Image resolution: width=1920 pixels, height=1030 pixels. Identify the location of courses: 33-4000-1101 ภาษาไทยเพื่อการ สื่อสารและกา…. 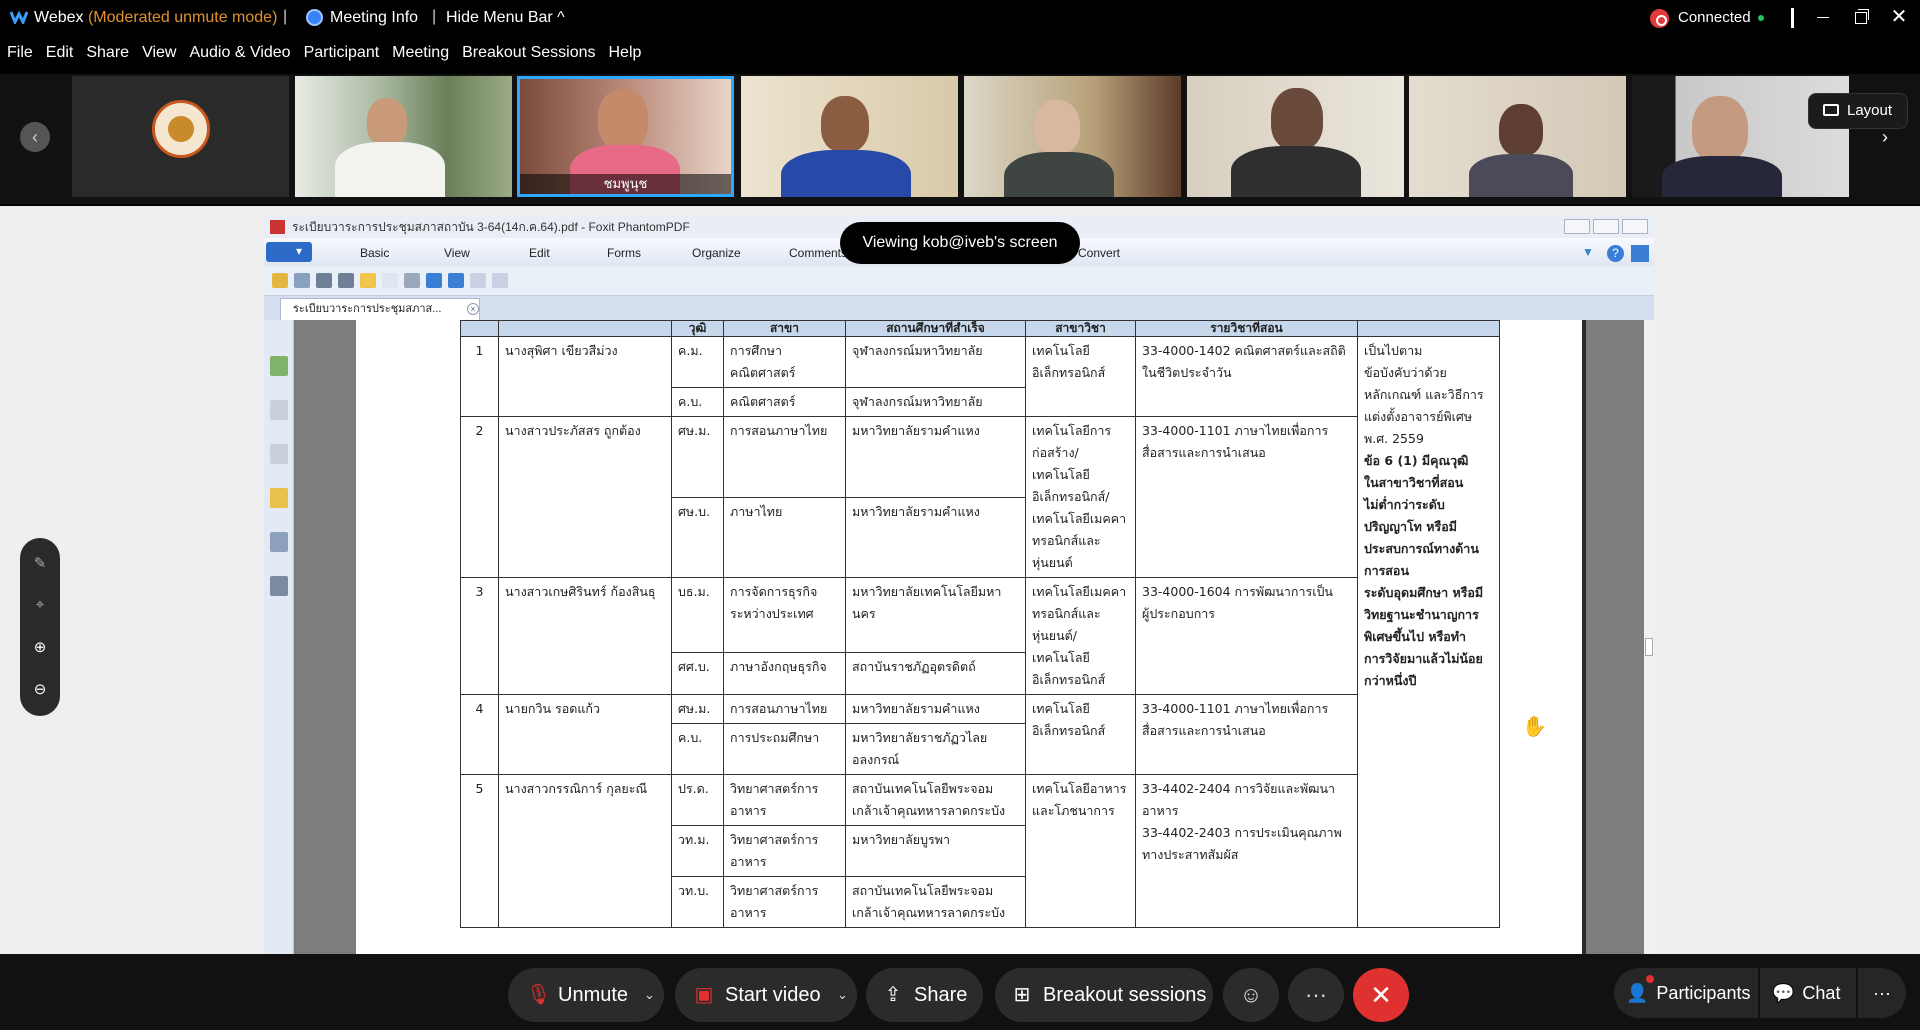
(1246, 497).